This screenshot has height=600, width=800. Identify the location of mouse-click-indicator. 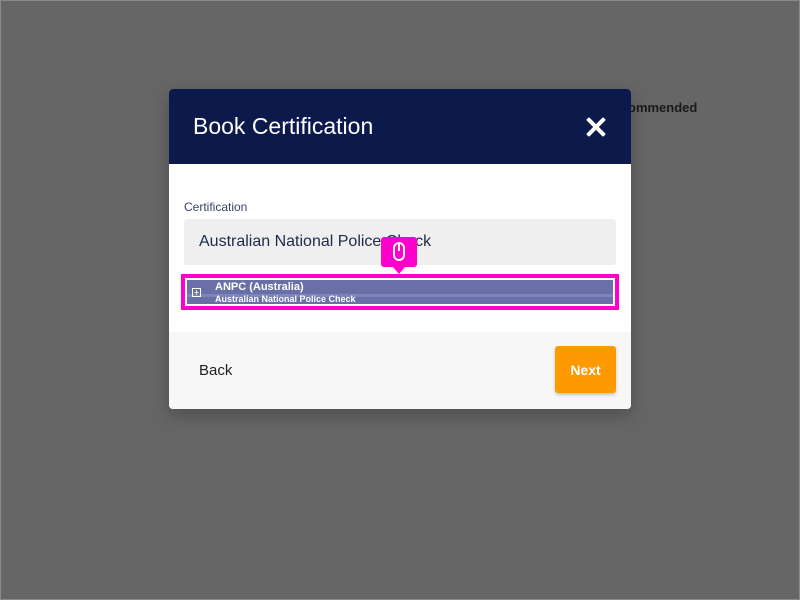
(399, 255).